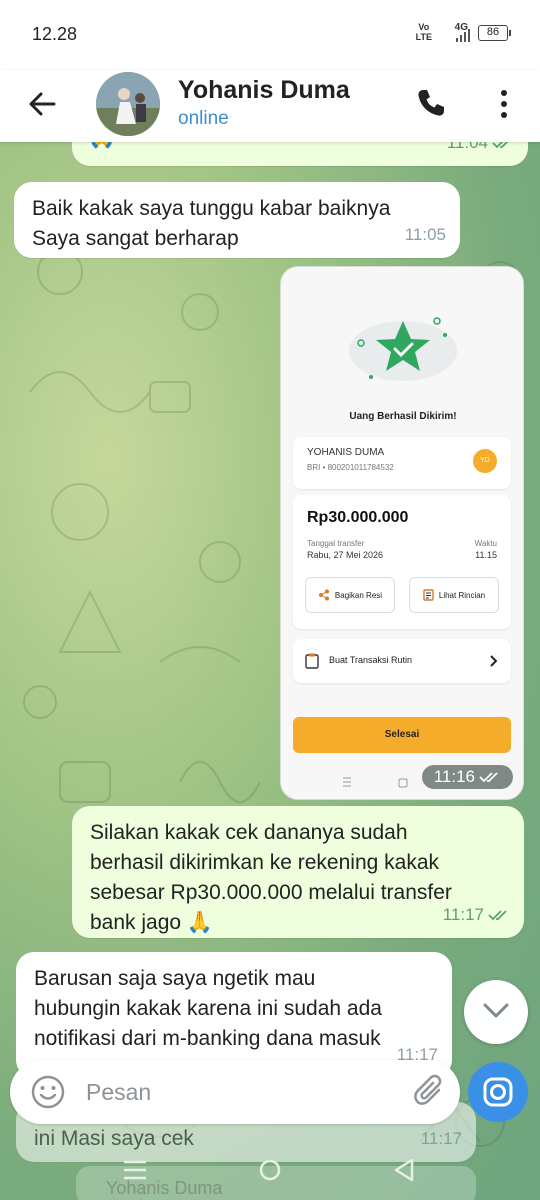 This screenshot has width=540, height=1200. I want to click on date-label: Tanggal transfer, so click(336, 543).